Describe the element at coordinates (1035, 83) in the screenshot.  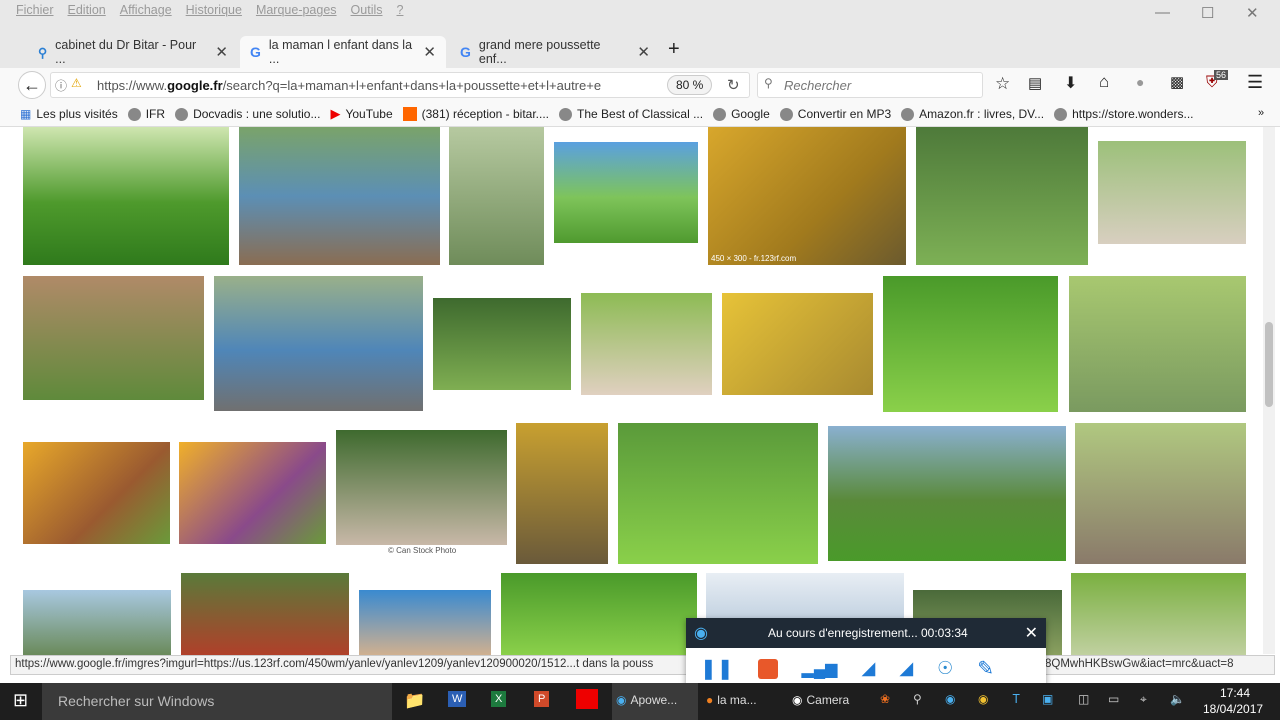
I see `reading-list-icon: ▤` at that location.